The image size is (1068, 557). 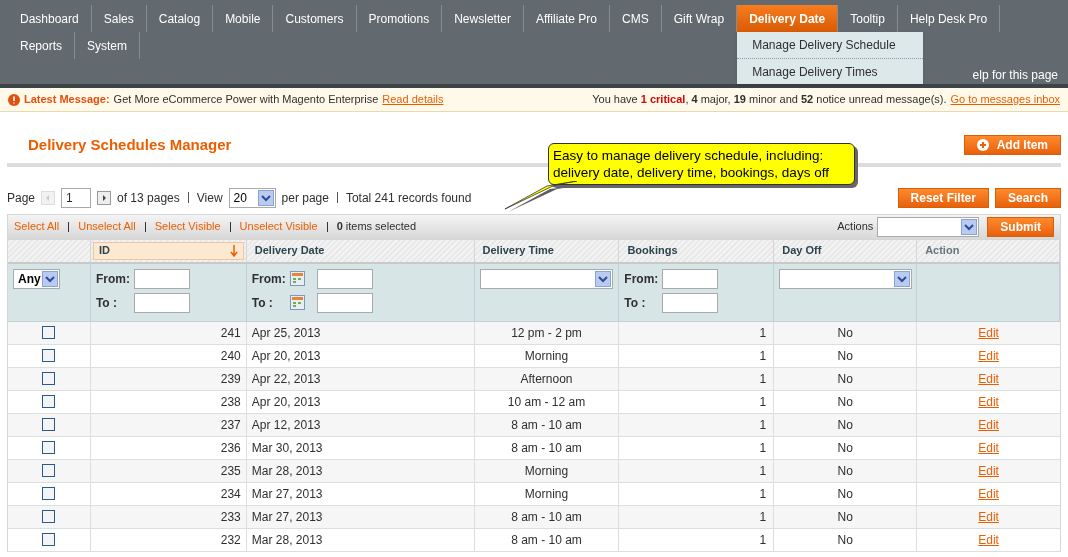 What do you see at coordinates (76, 197) in the screenshot?
I see `page-input: 1` at bounding box center [76, 197].